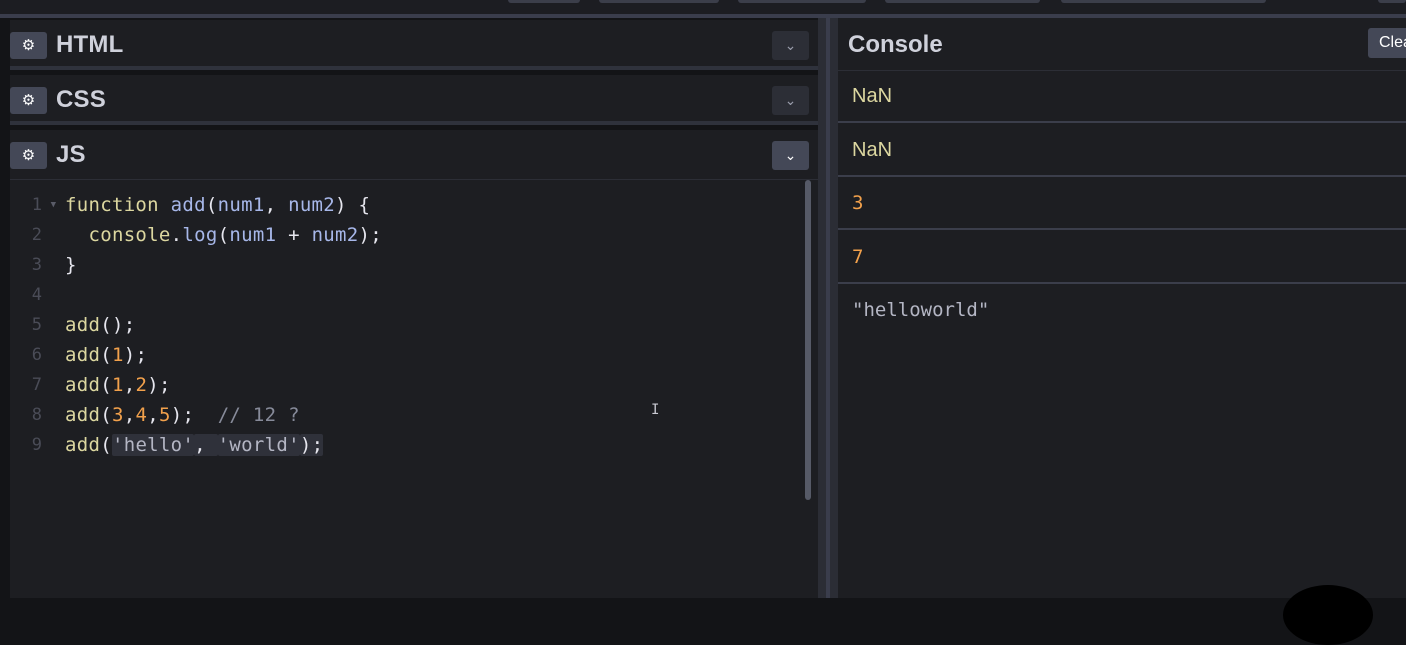 This screenshot has width=1406, height=645. I want to click on html-panel-title: HTML, so click(90, 44).